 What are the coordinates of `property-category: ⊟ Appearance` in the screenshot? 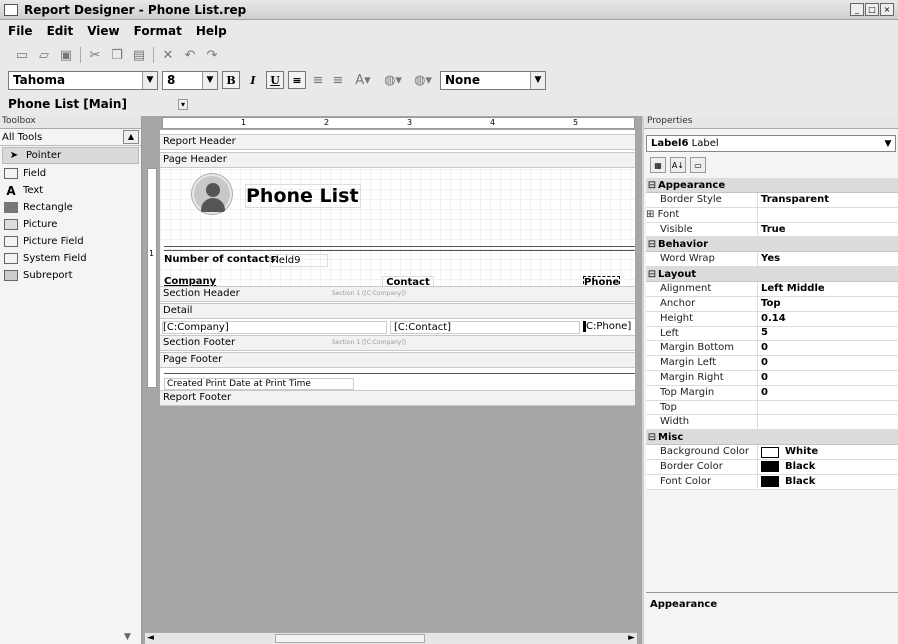 It's located at (772, 185).